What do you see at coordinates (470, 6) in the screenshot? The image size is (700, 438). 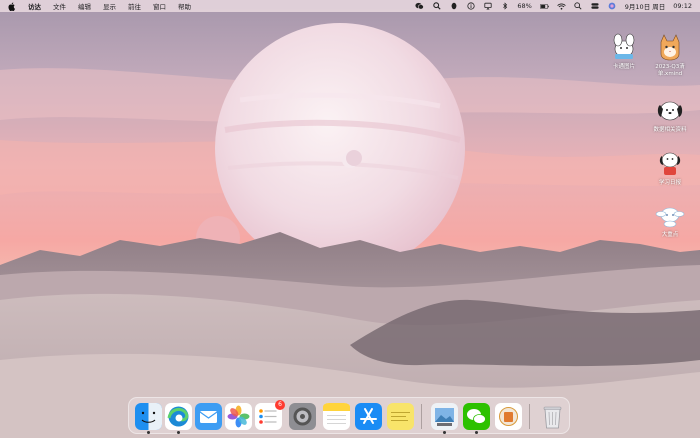 I see `info-icon` at bounding box center [470, 6].